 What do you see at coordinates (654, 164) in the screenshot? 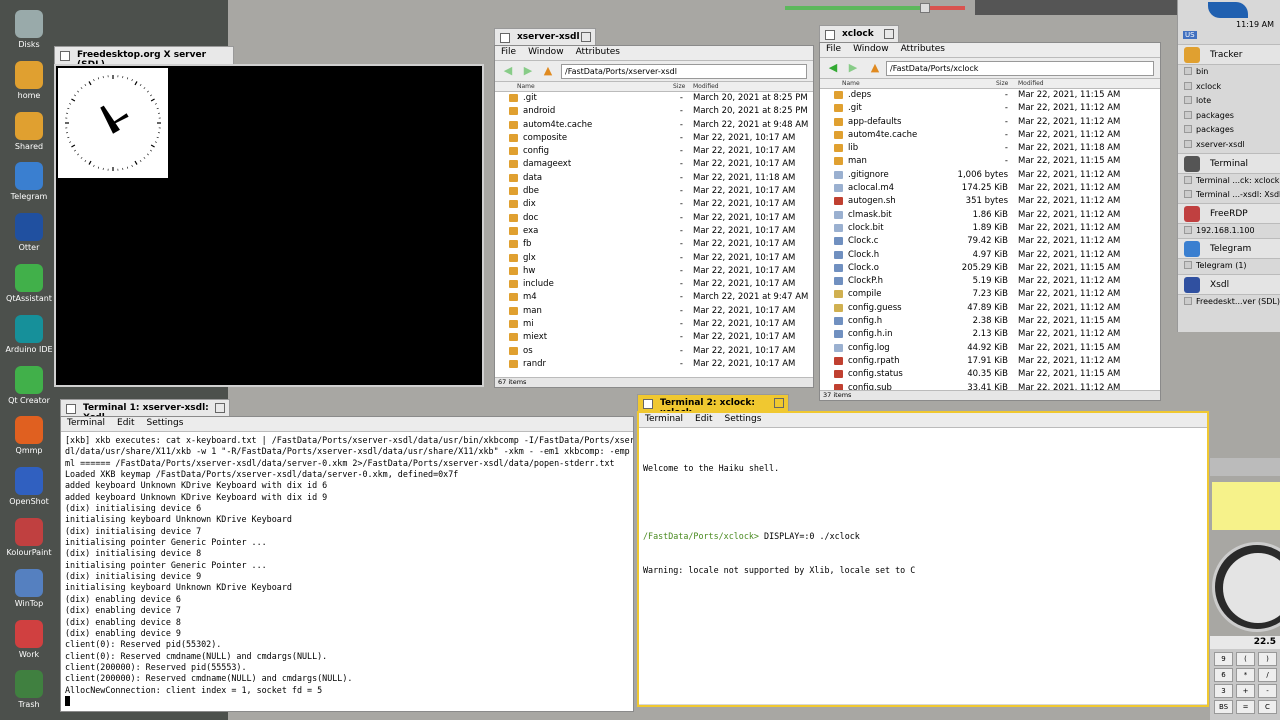
I see `file-row: damageext - Mar 22, 2021, 10:17 AM` at bounding box center [654, 164].